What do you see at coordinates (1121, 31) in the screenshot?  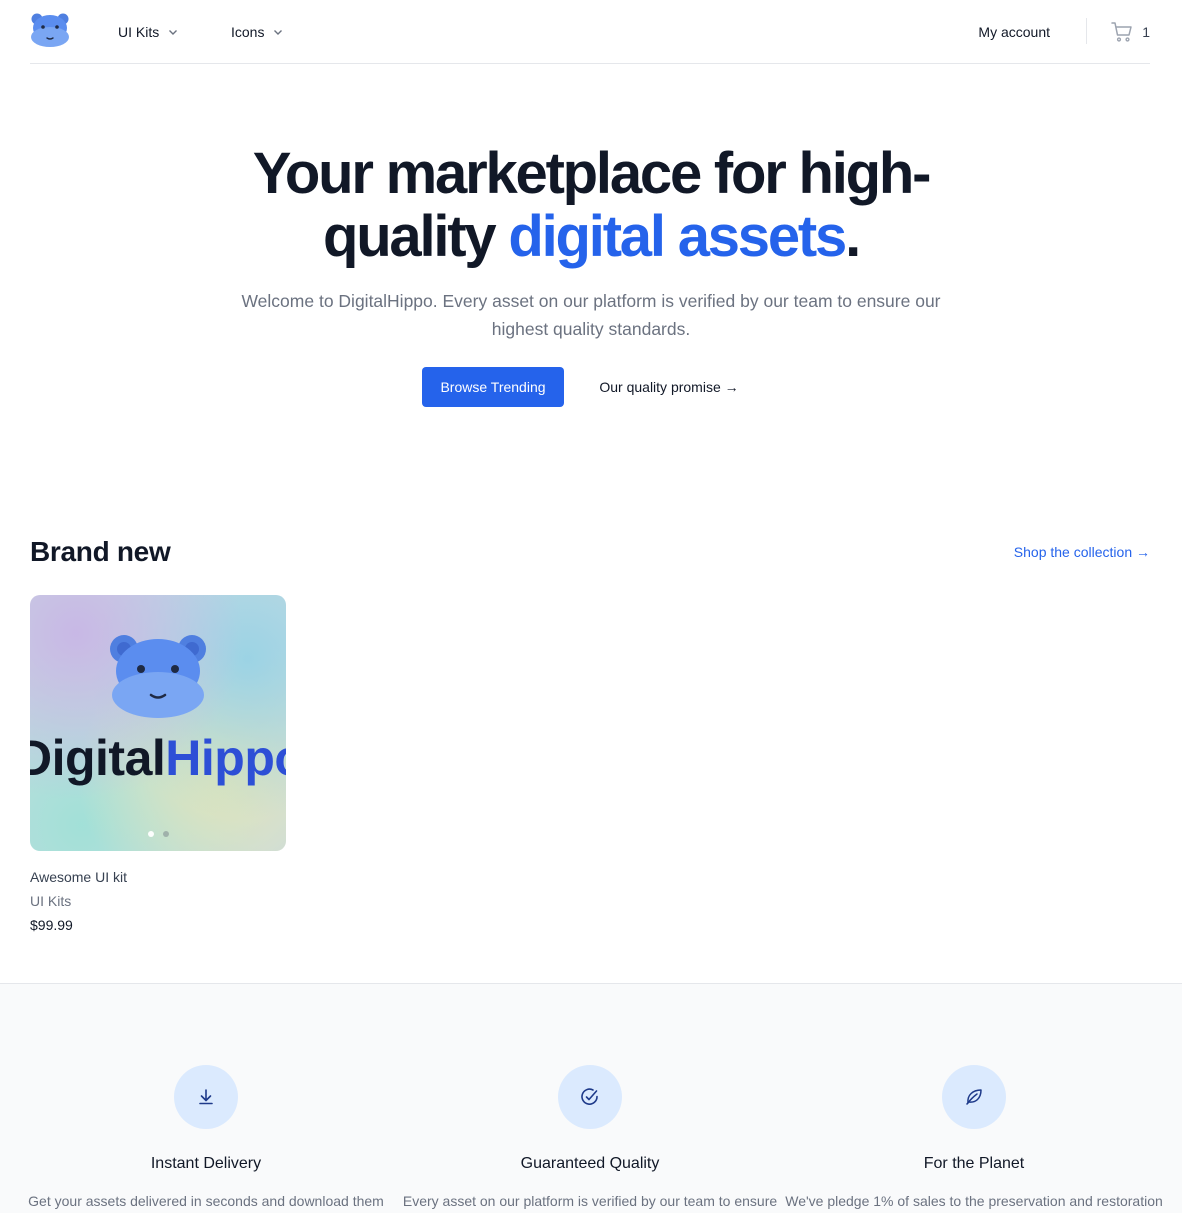 I see `shopping-cart-icon` at bounding box center [1121, 31].